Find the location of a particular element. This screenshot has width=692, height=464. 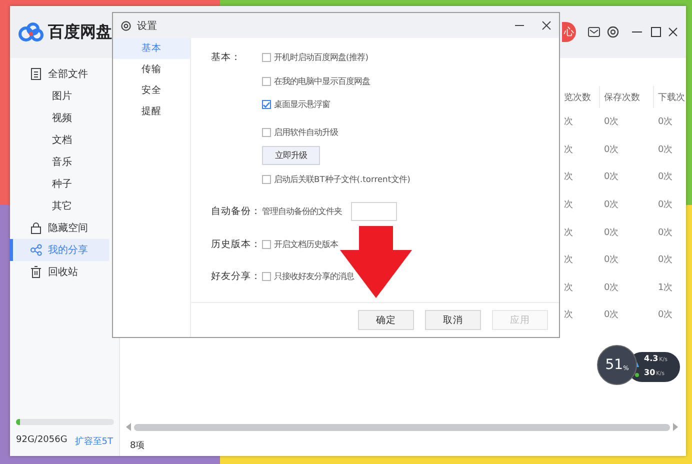

section-label: 自动备份： is located at coordinates (236, 212).